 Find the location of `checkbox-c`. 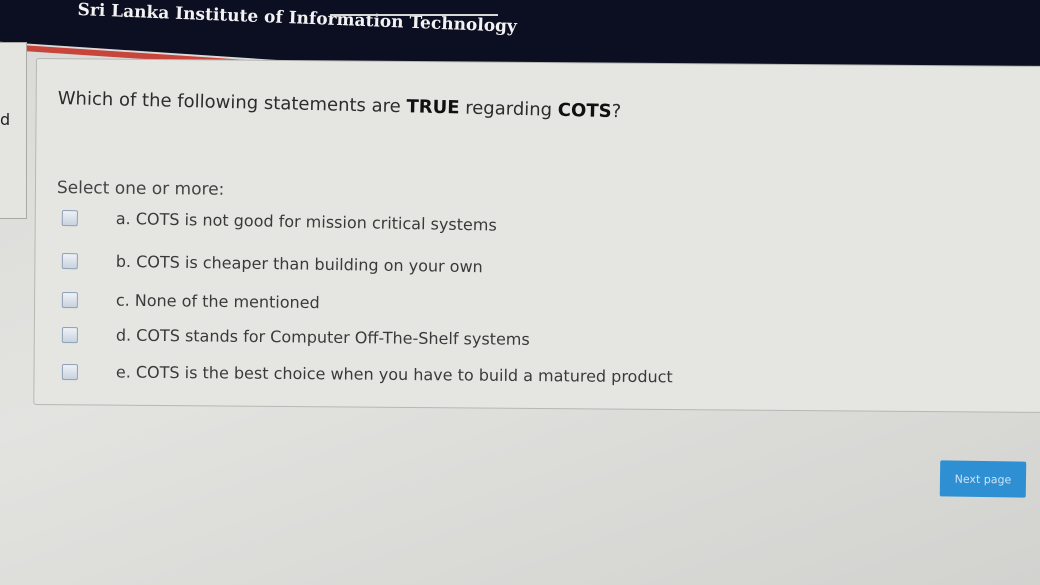

checkbox-c is located at coordinates (69, 299).